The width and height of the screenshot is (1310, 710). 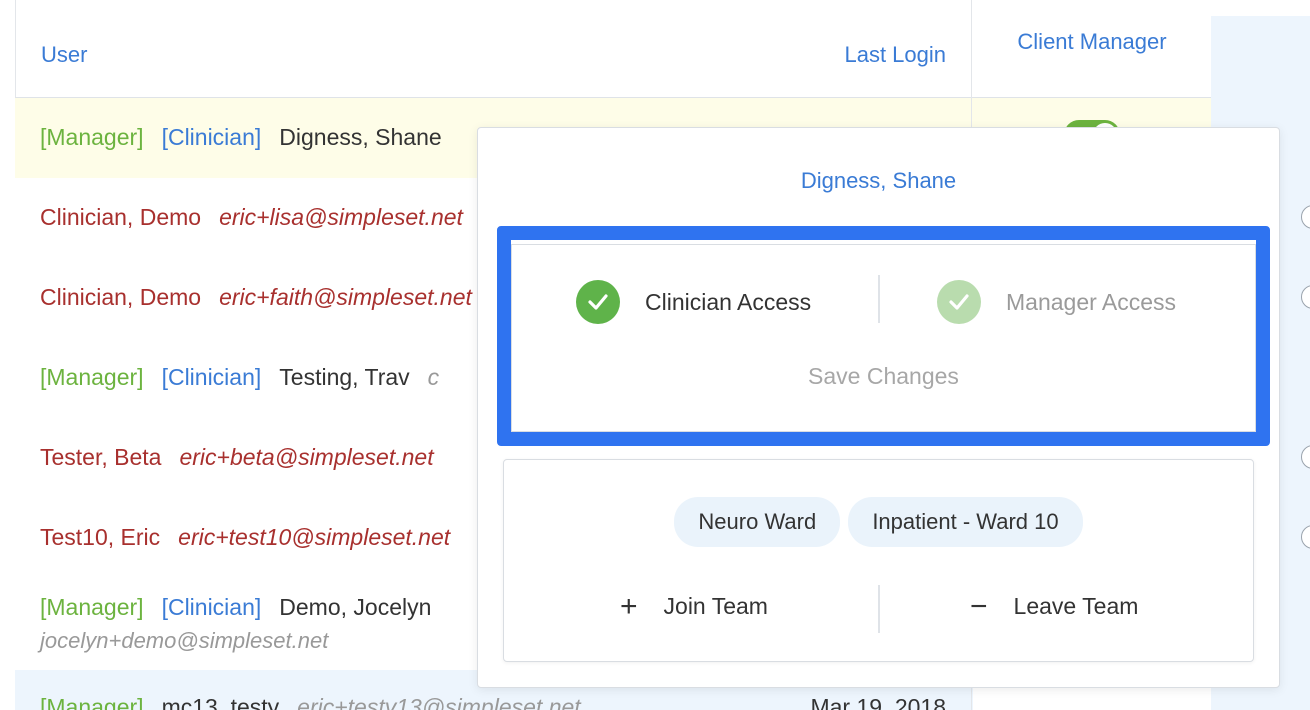 I want to click on join-team-button: + Join Team, so click(x=694, y=606).